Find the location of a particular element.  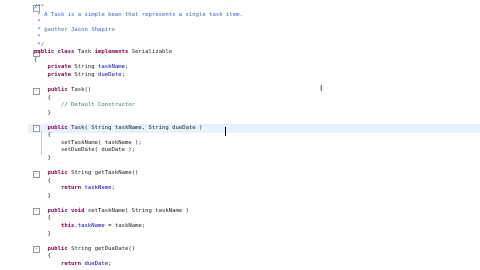

text-caret is located at coordinates (225, 131).